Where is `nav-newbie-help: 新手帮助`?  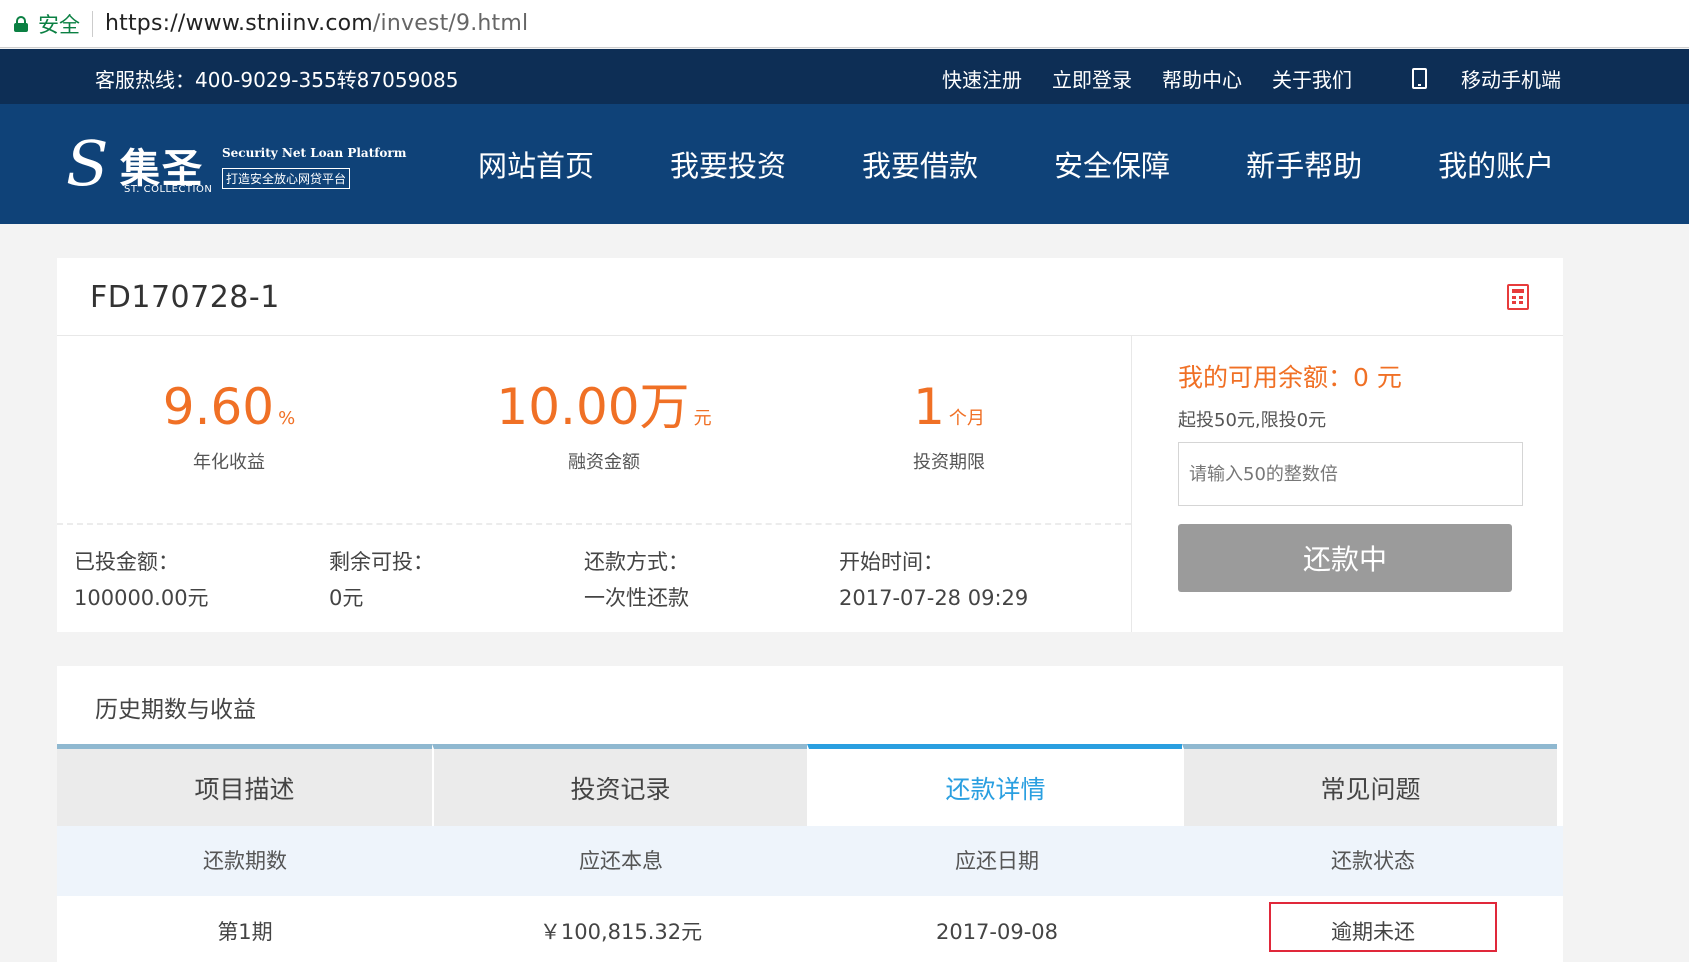
nav-newbie-help: 新手帮助 is located at coordinates (1304, 164).